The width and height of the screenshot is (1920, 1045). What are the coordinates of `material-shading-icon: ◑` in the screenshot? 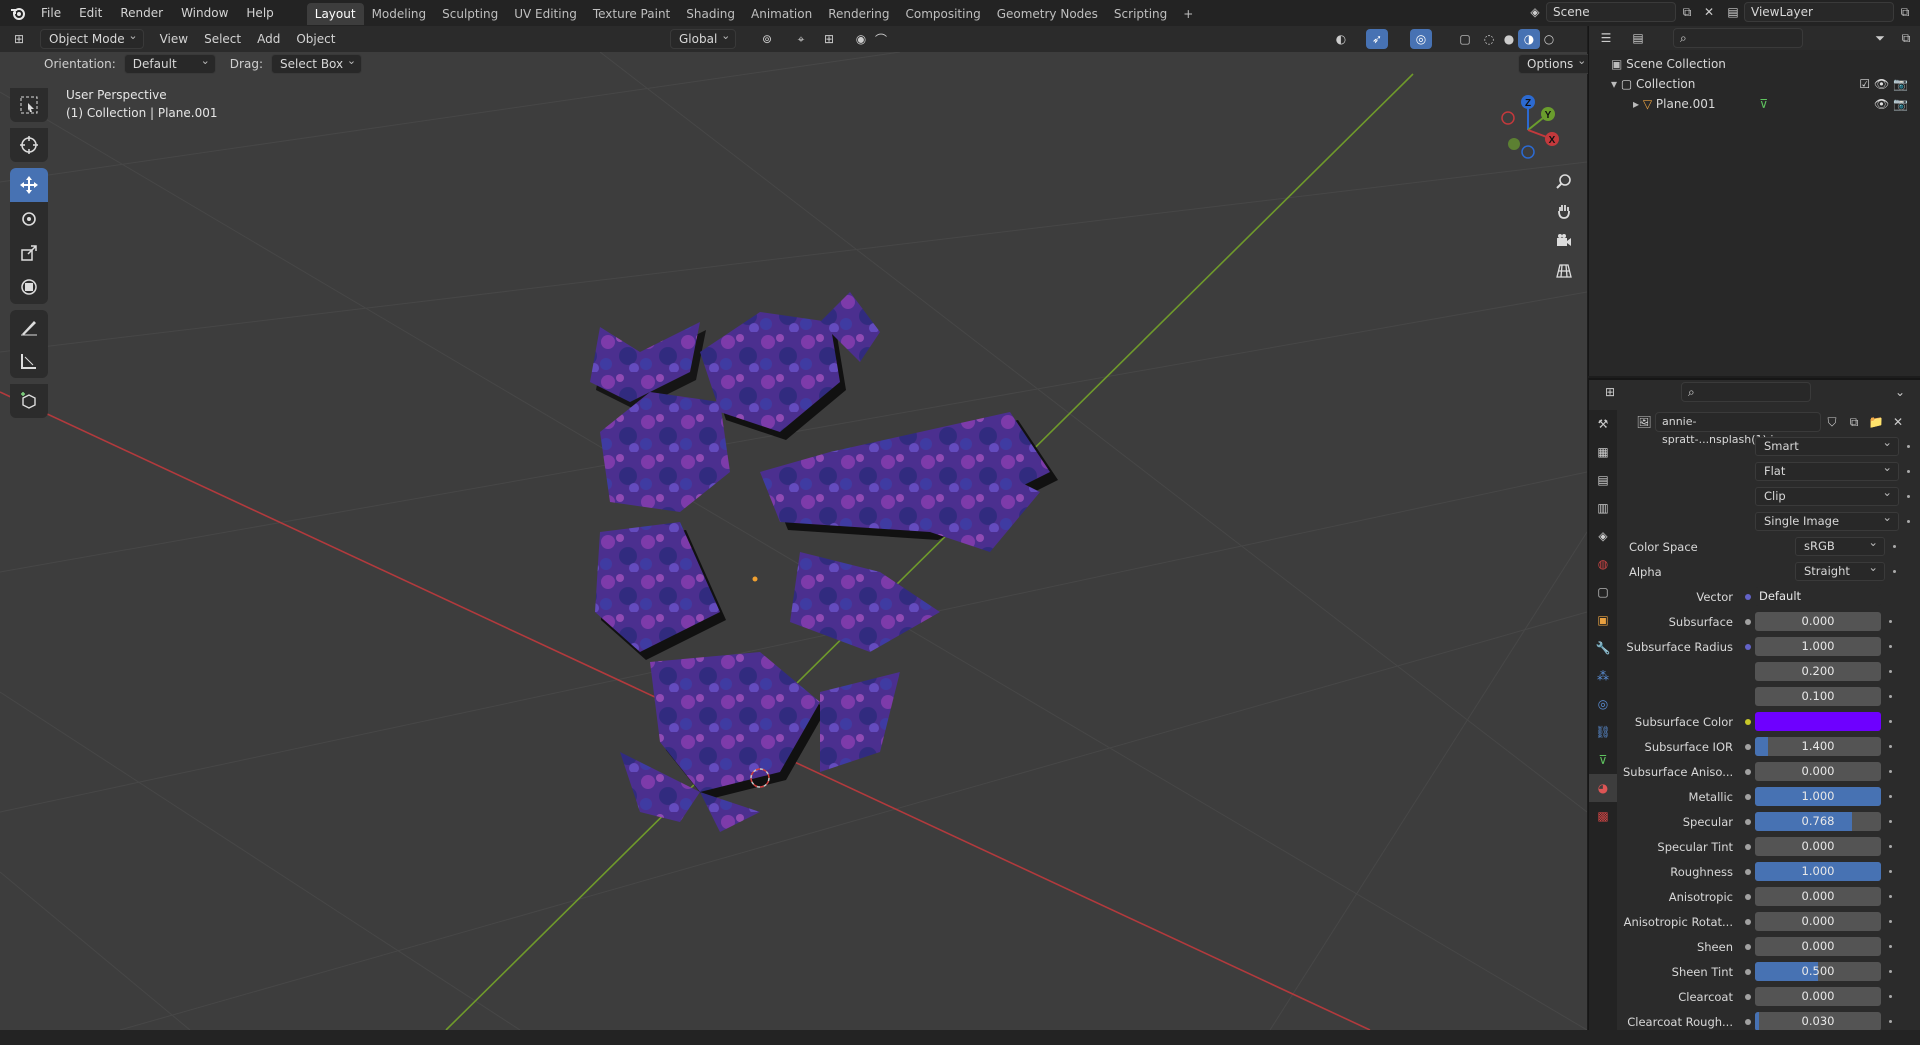 It's located at (1529, 39).